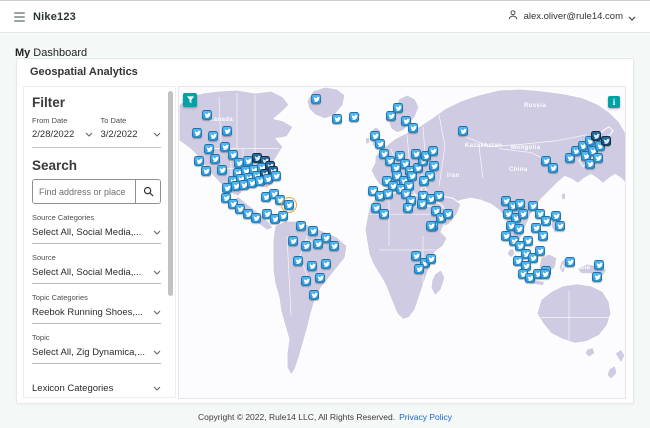 This screenshot has width=650, height=428. I want to click on to-date-label: To Date, so click(113, 120).